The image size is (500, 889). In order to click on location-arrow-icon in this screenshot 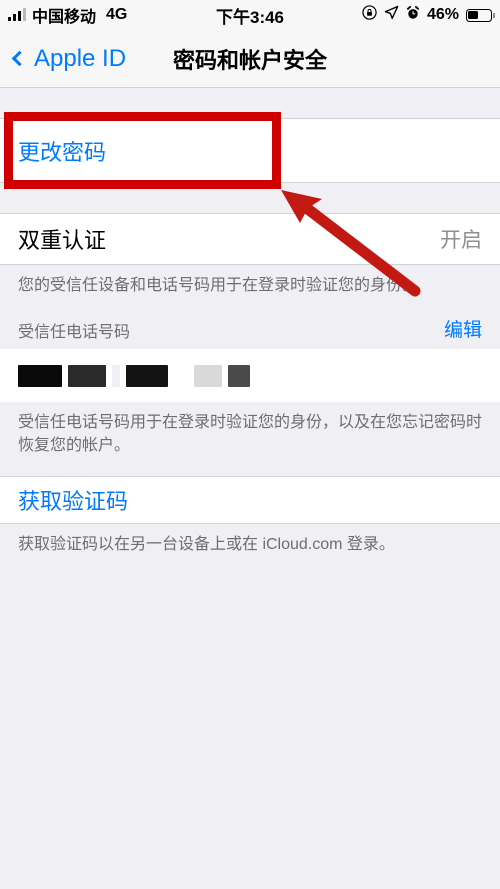, I will do `click(391, 15)`.